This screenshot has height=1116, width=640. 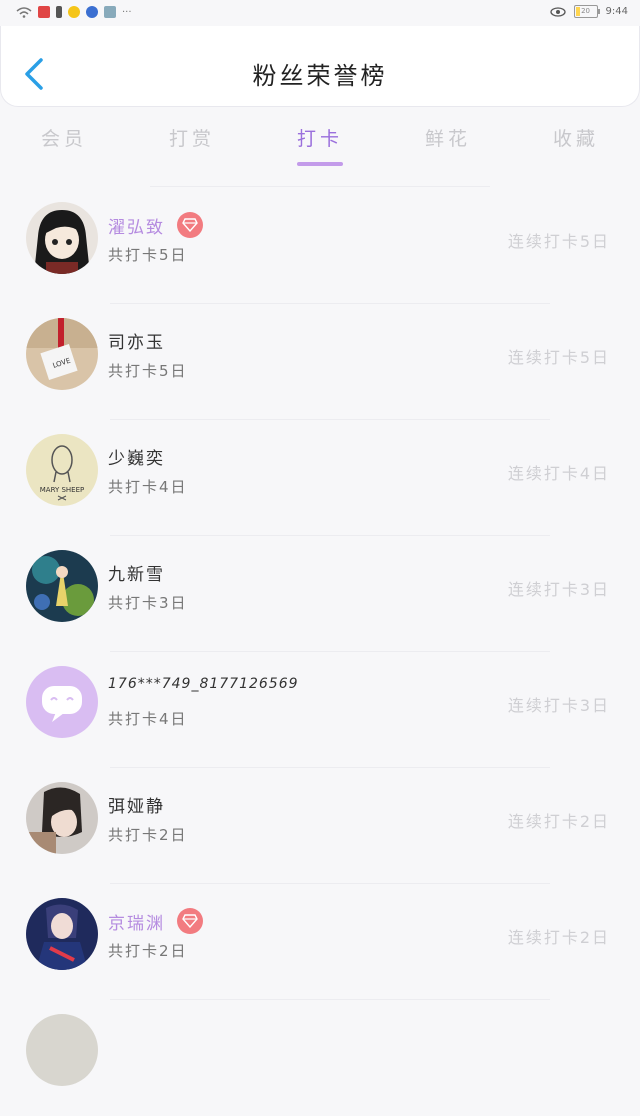 What do you see at coordinates (320, 594) in the screenshot?
I see `list-item: 九新雪 共打卡3日 连续打卡3日` at bounding box center [320, 594].